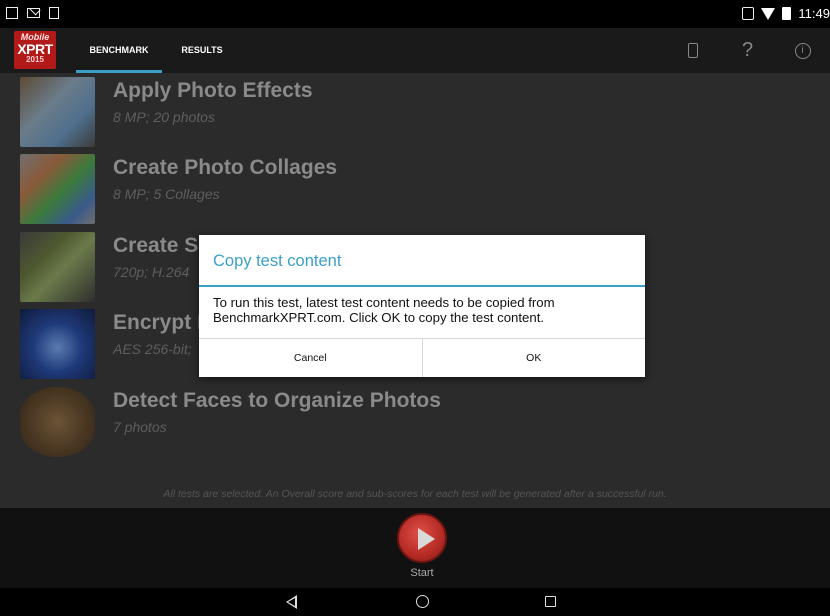  I want to click on logo-line-3: 2015, so click(35, 59).